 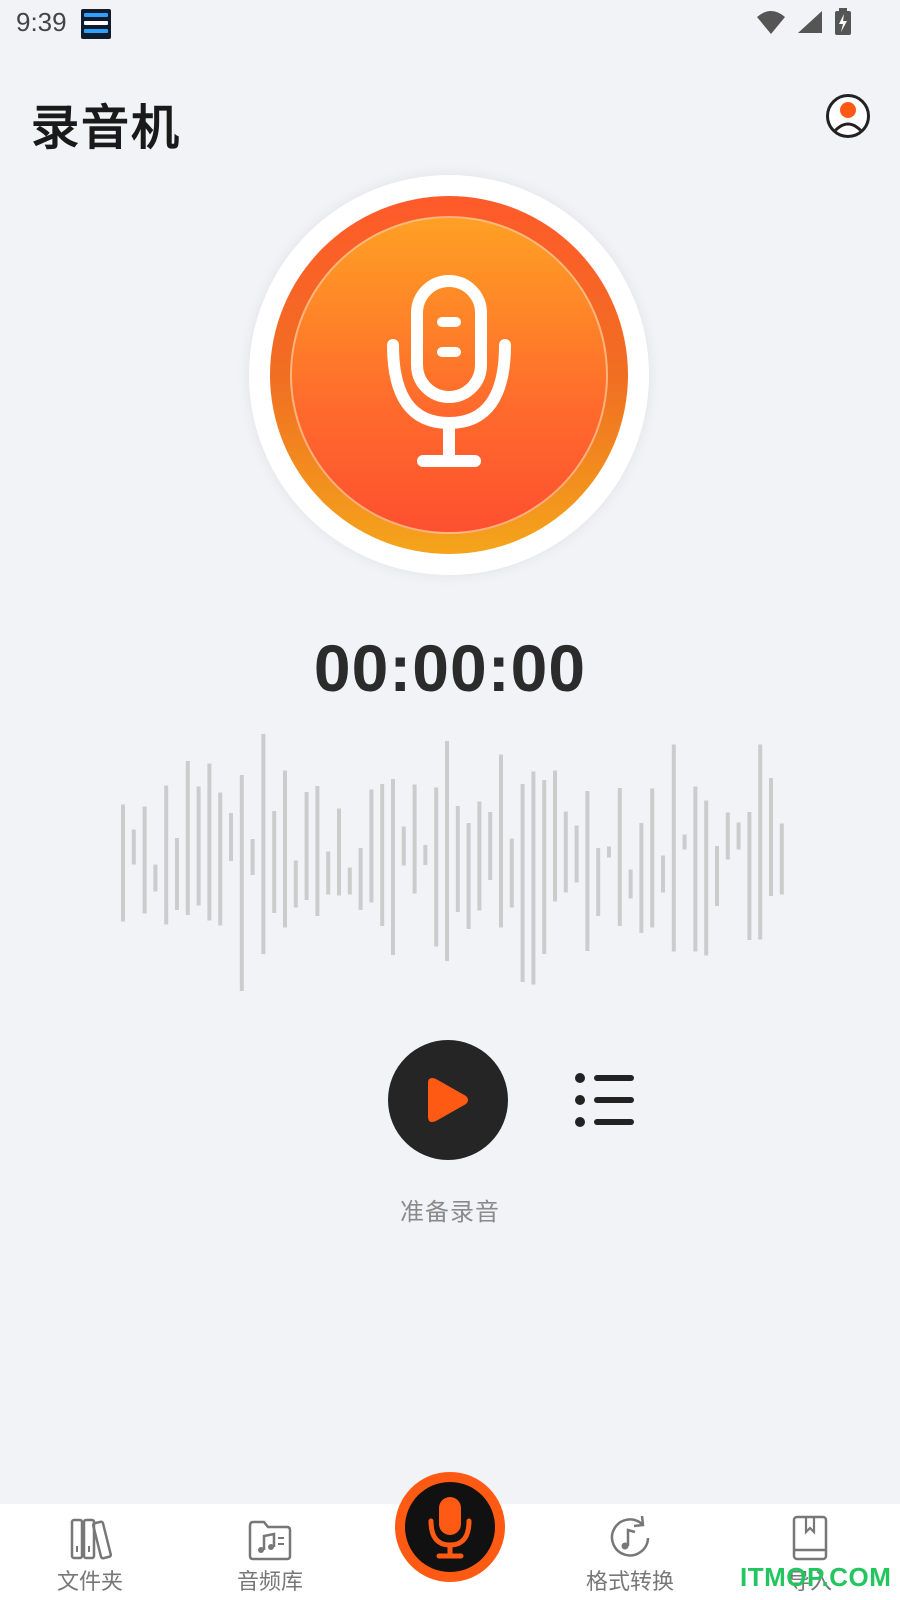 I want to click on user-avatar-icon, so click(x=848, y=118).